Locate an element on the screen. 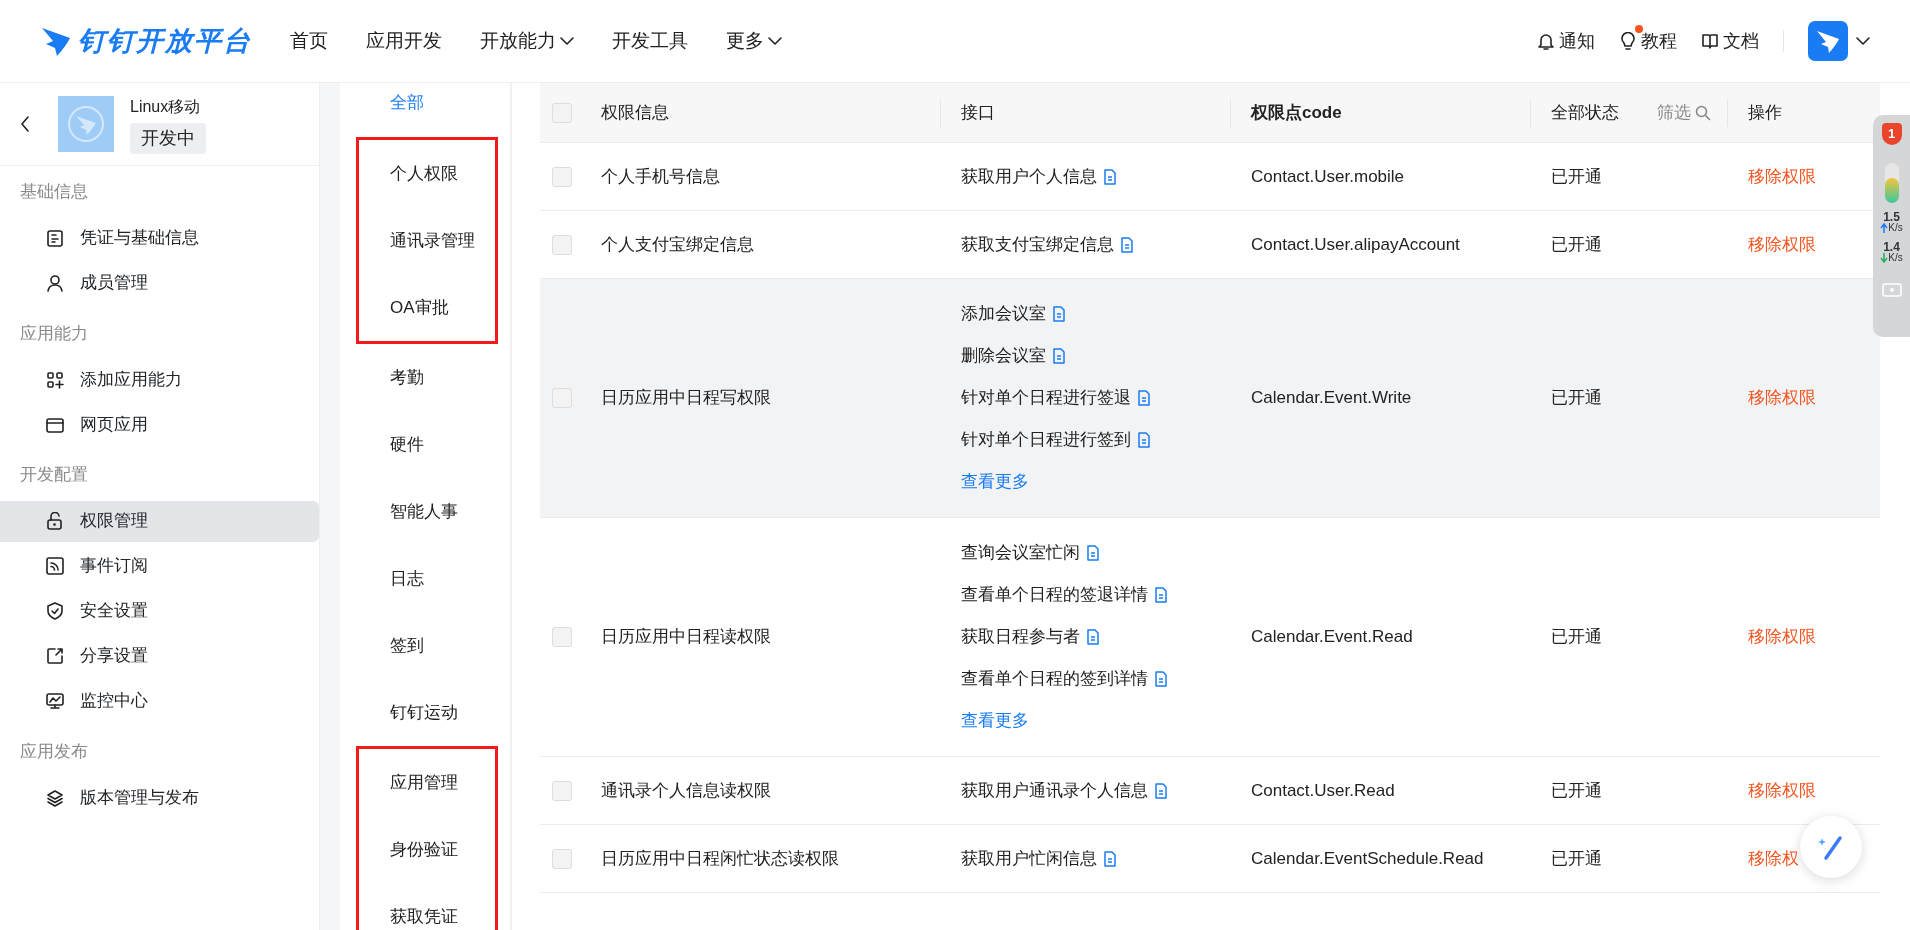 This screenshot has width=1910, height=930. rss-feed-icon is located at coordinates (55, 566).